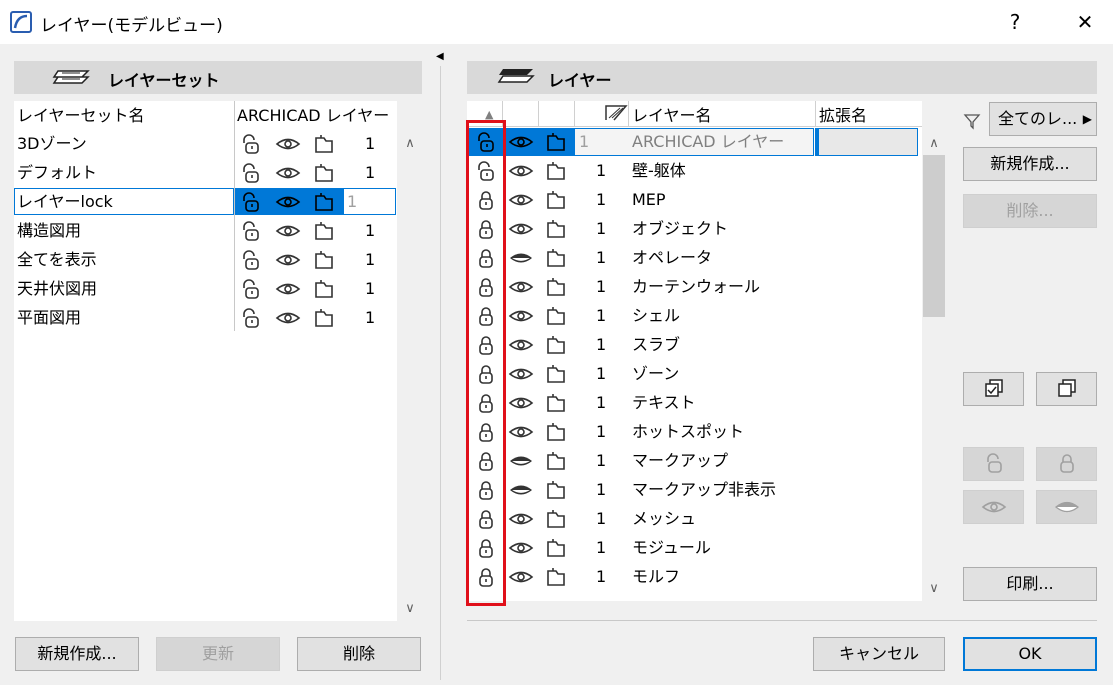 Image resolution: width=1113 pixels, height=685 pixels. What do you see at coordinates (1066, 507) in the screenshot?
I see `hide-selected-button` at bounding box center [1066, 507].